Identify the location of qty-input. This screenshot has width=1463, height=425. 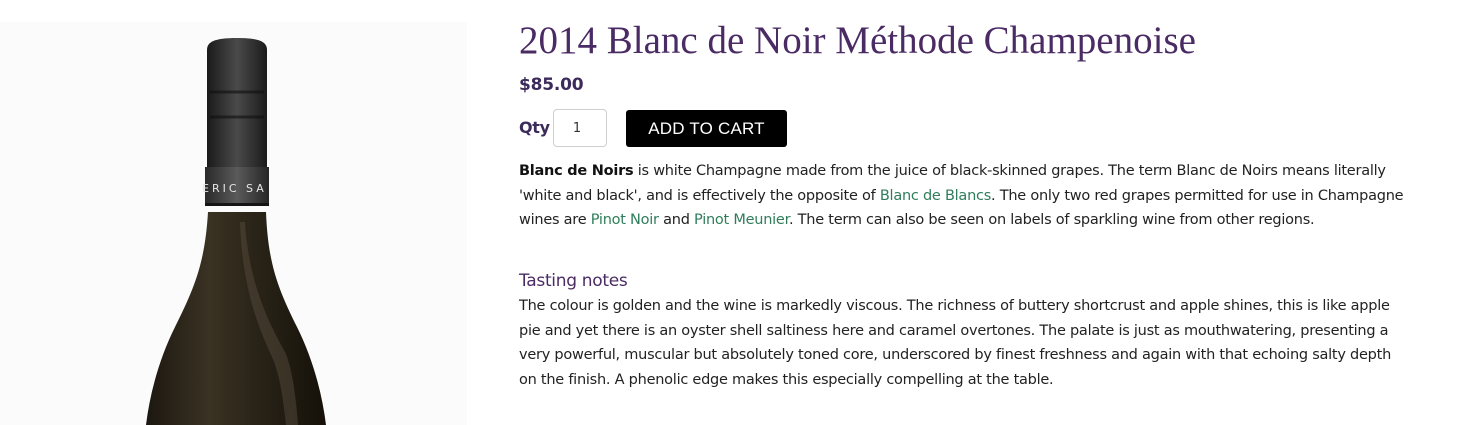
(580, 128).